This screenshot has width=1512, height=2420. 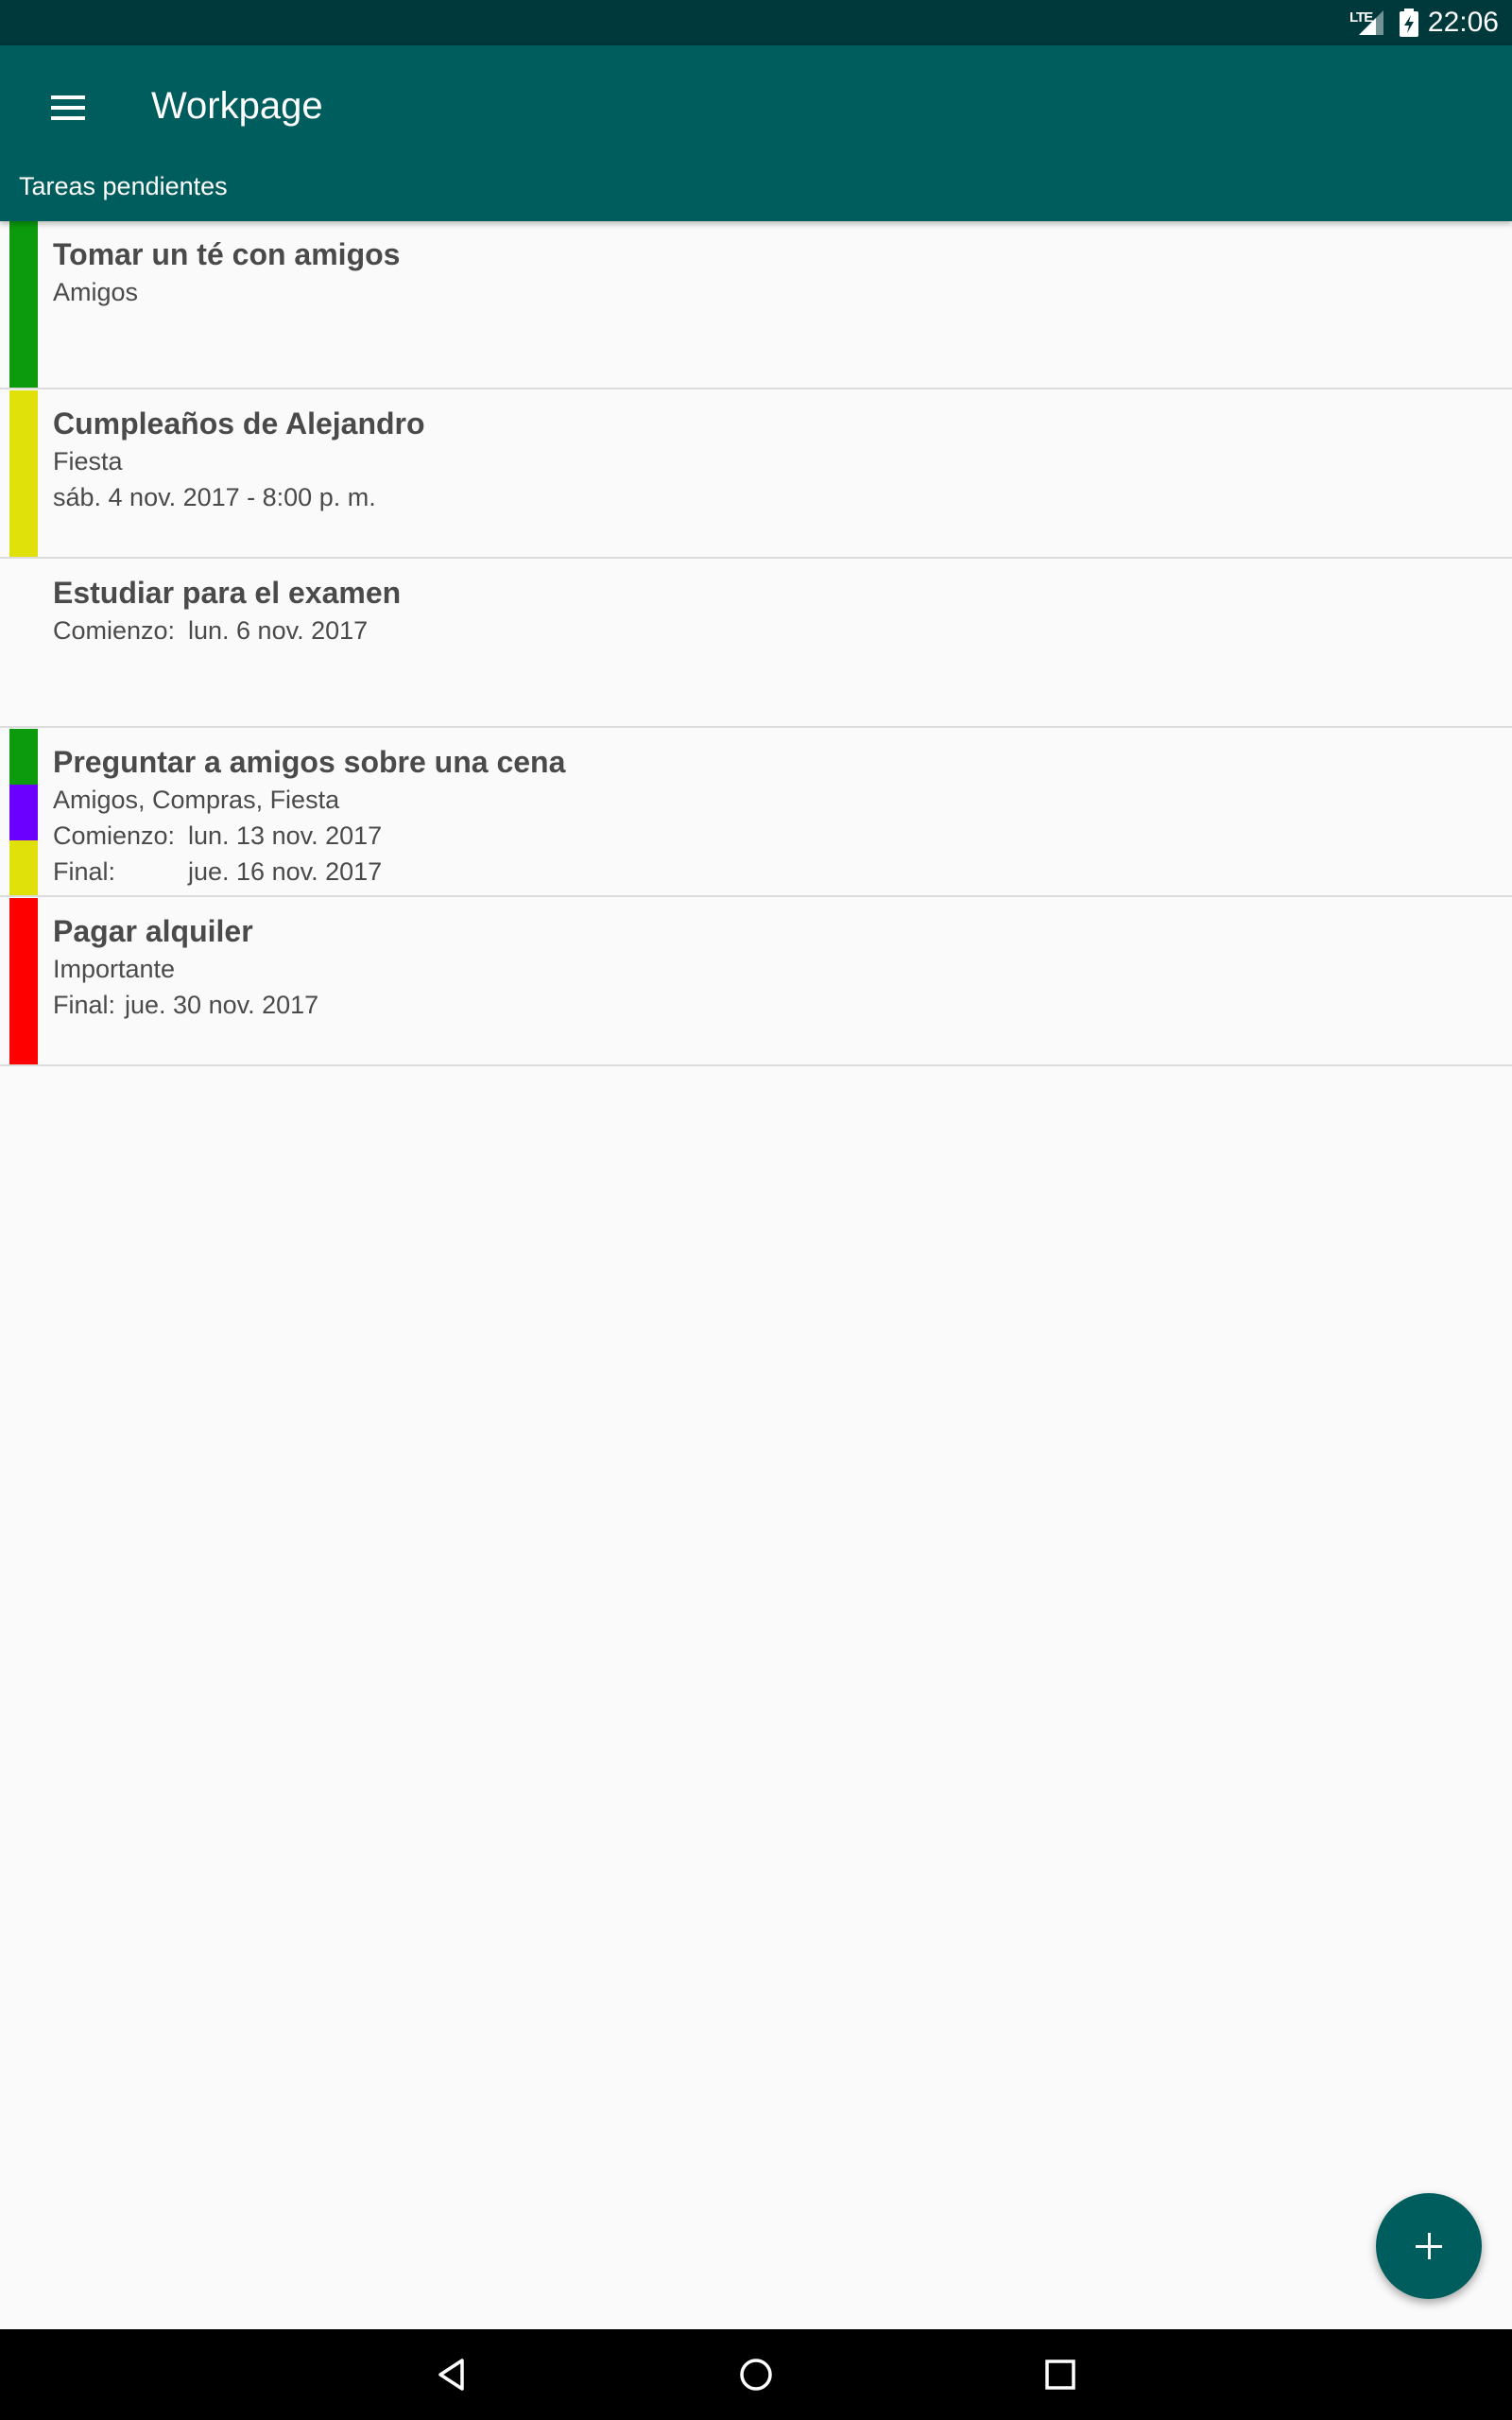 I want to click on task-categories: Fiesta, so click(x=88, y=461).